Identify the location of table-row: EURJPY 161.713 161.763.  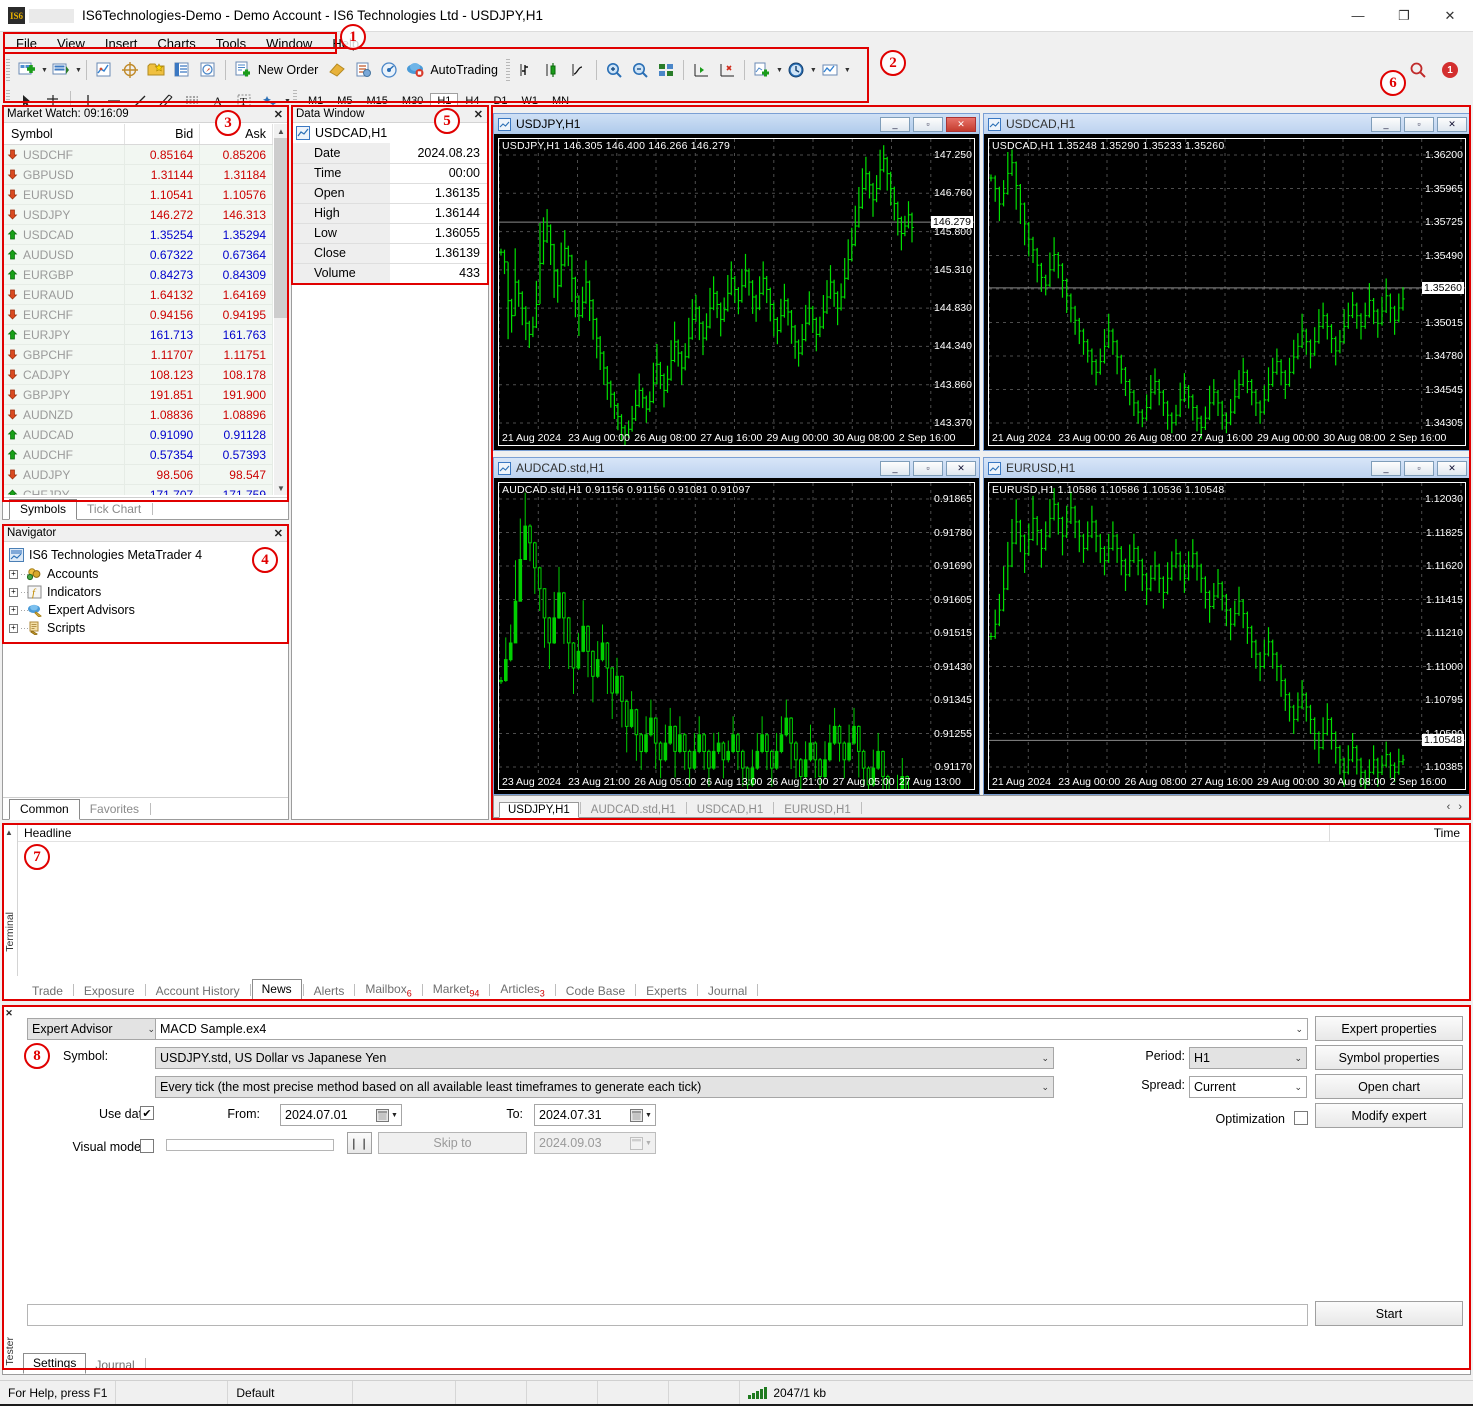
(138, 334).